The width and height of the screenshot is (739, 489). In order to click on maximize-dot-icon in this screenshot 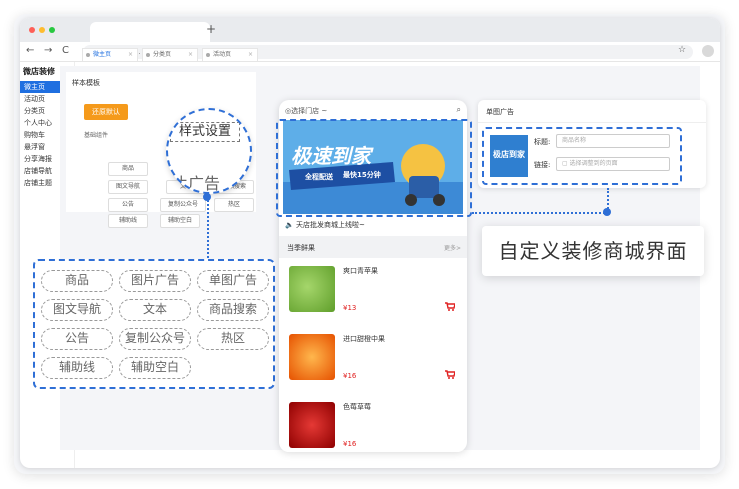, I will do `click(52, 30)`.